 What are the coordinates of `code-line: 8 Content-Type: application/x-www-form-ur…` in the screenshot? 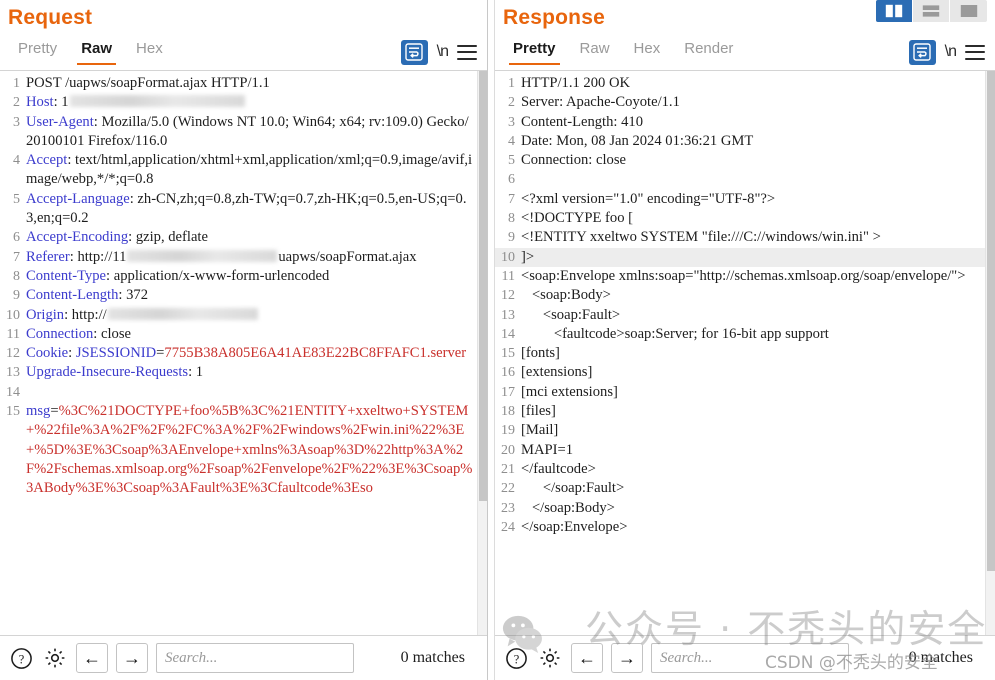 It's located at (238, 276).